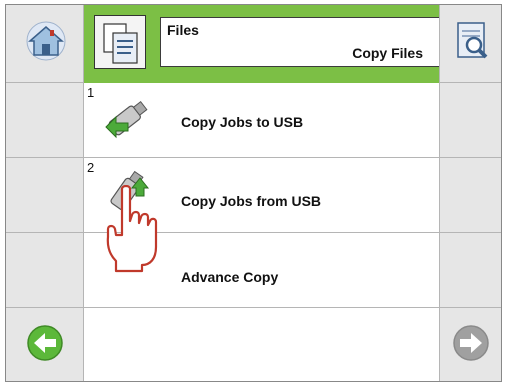 Image resolution: width=506 pixels, height=384 pixels. What do you see at coordinates (302, 42) in the screenshot?
I see `title-box: Files Copy Files` at bounding box center [302, 42].